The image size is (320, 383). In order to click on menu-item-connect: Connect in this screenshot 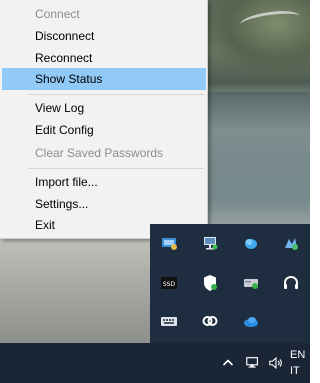, I will do `click(104, 14)`.